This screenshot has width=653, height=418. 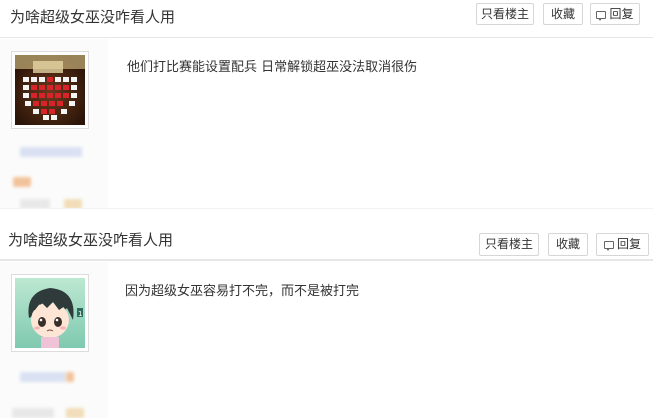 I want to click on svg-text: 1, so click(x=80, y=314).